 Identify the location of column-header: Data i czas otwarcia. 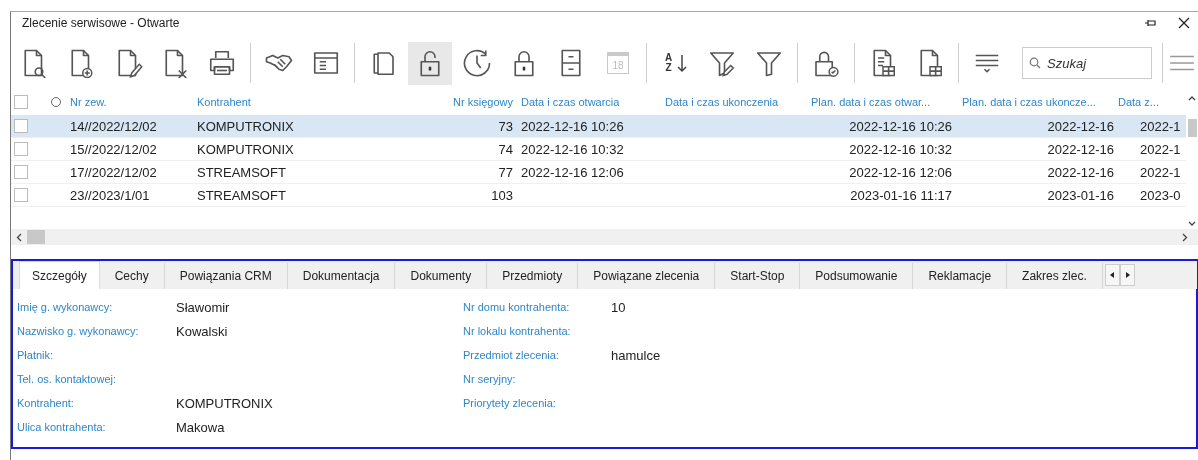
(589, 102).